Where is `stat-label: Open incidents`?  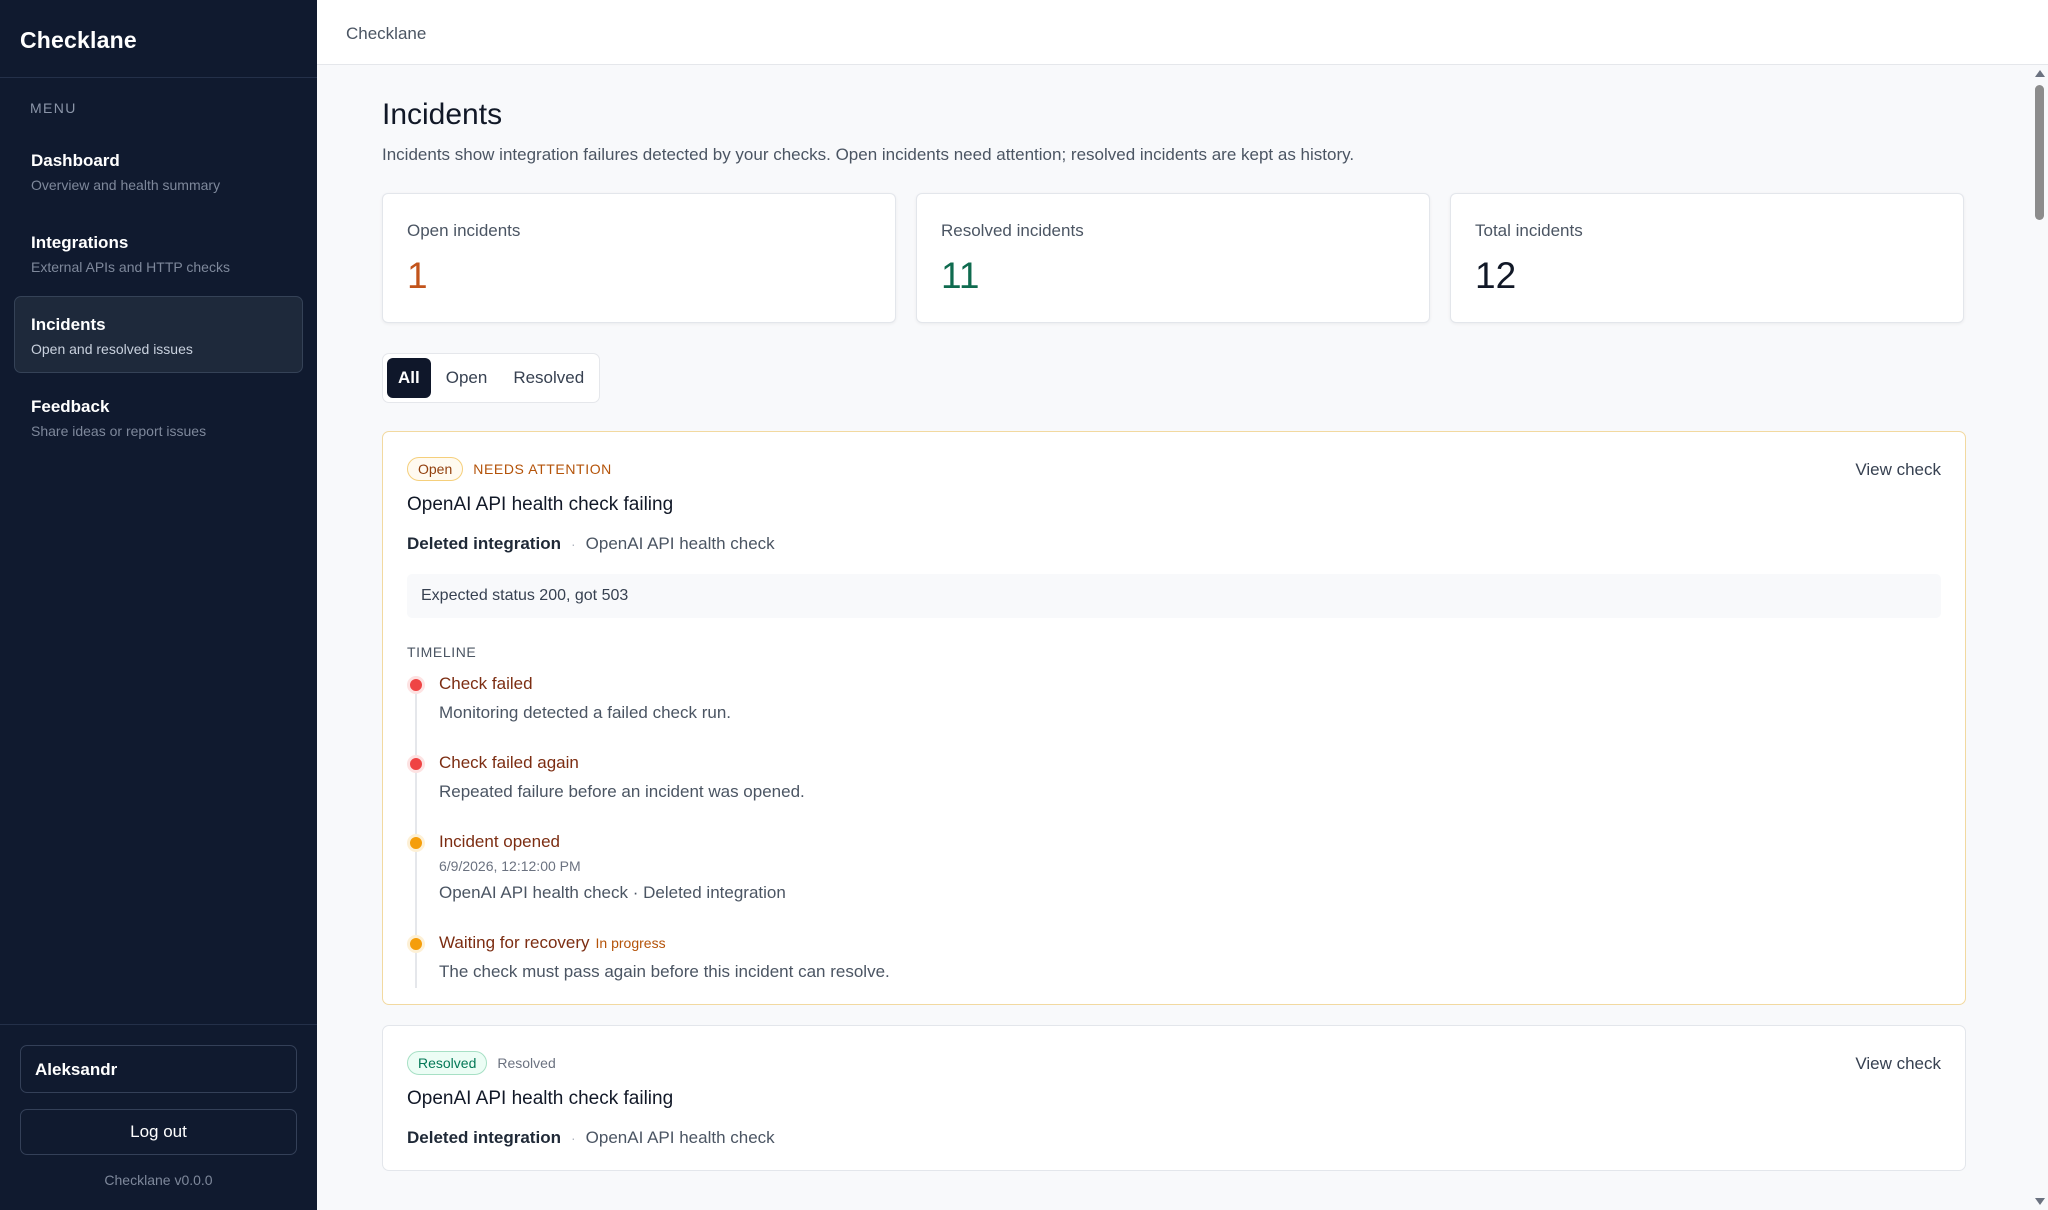
stat-label: Open incidents is located at coordinates (464, 230).